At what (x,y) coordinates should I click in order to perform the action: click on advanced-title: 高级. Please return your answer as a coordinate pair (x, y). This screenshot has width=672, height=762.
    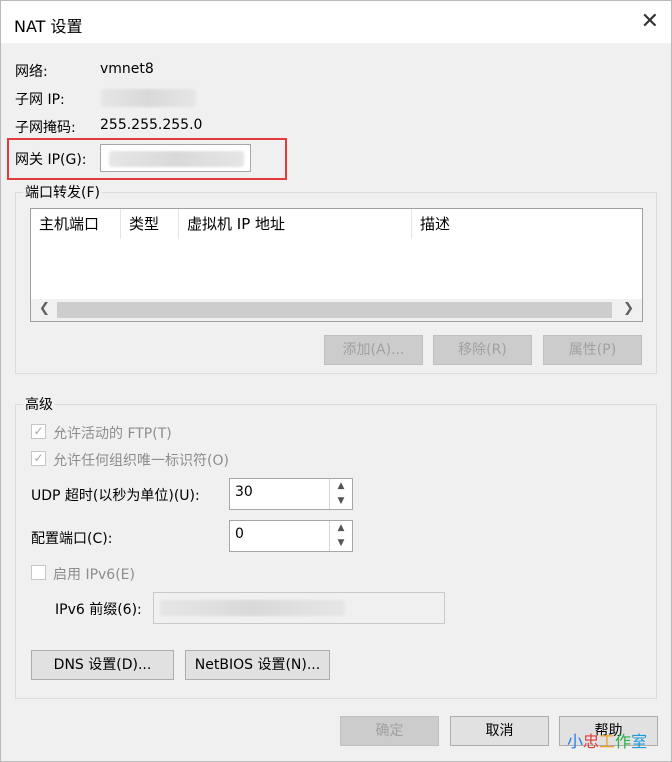
    Looking at the image, I should click on (39, 404).